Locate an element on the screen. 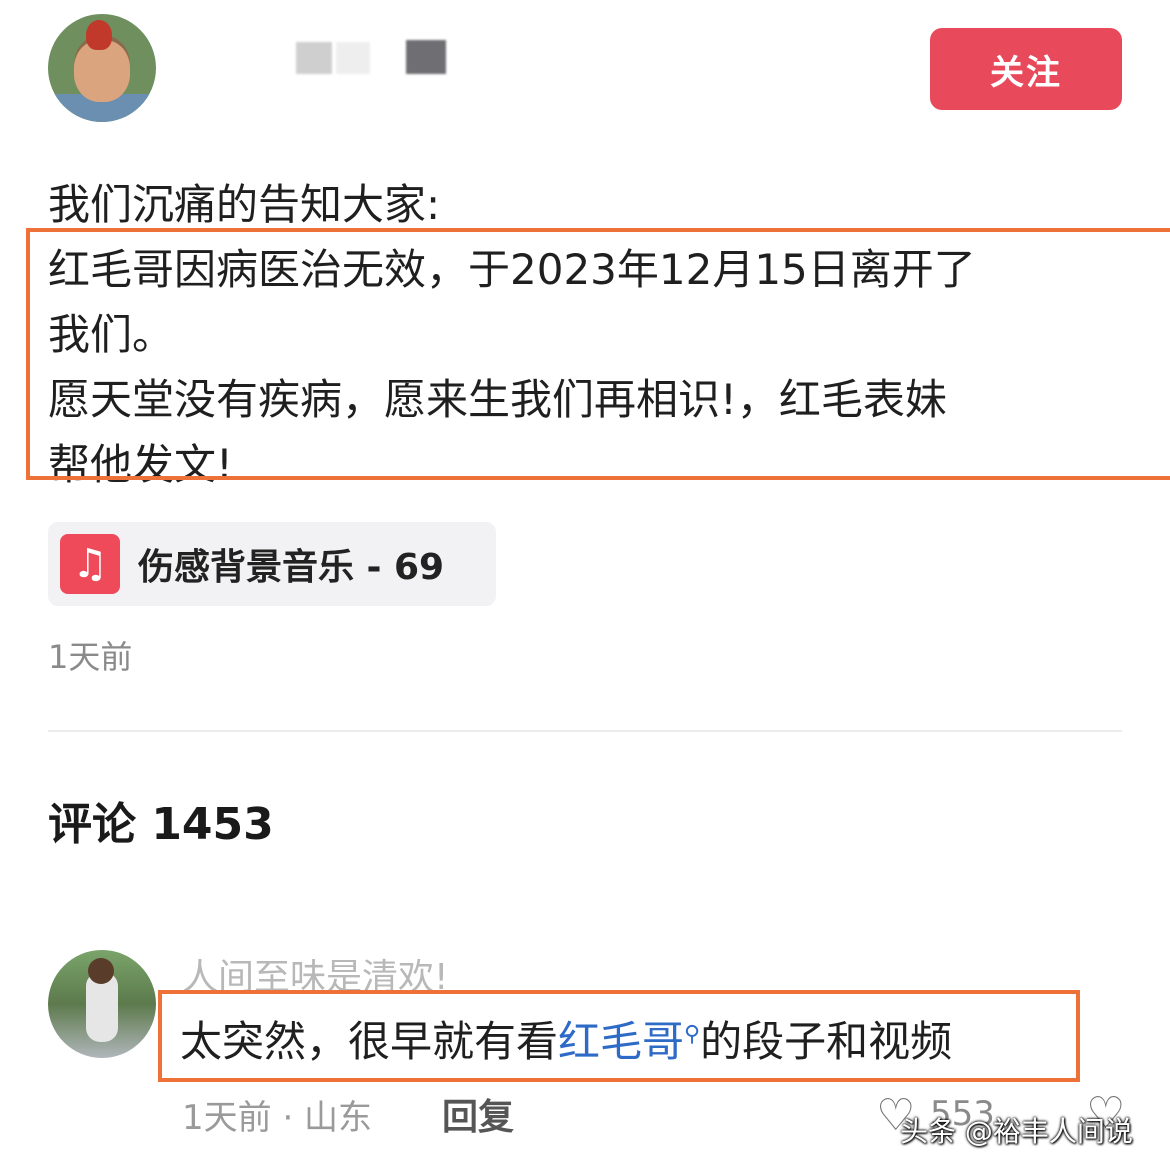 The width and height of the screenshot is (1170, 1170). highlight-box is located at coordinates (619, 1036).